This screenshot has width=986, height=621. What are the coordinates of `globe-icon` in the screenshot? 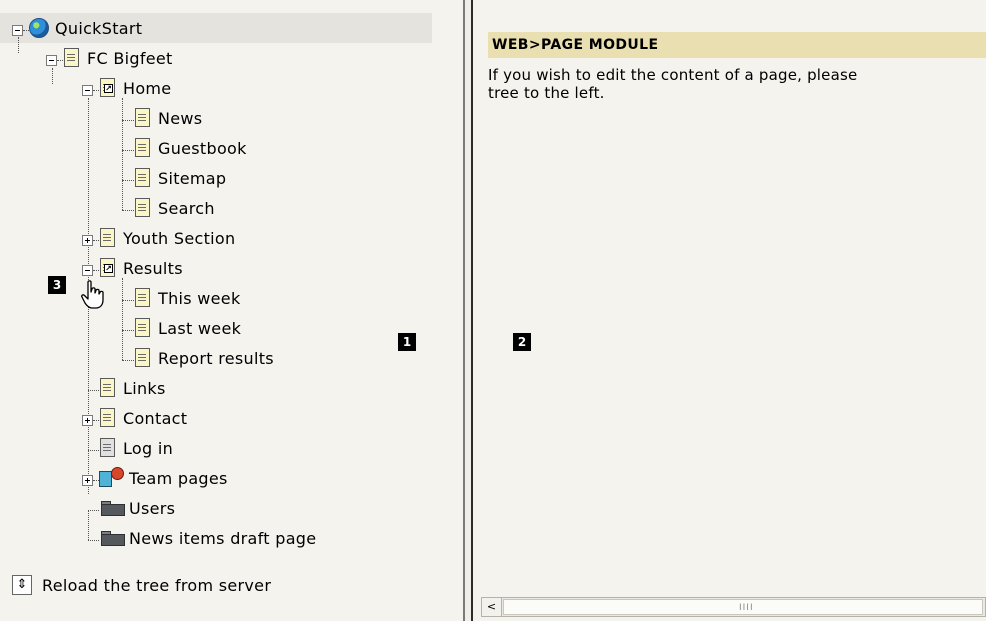 It's located at (39, 28).